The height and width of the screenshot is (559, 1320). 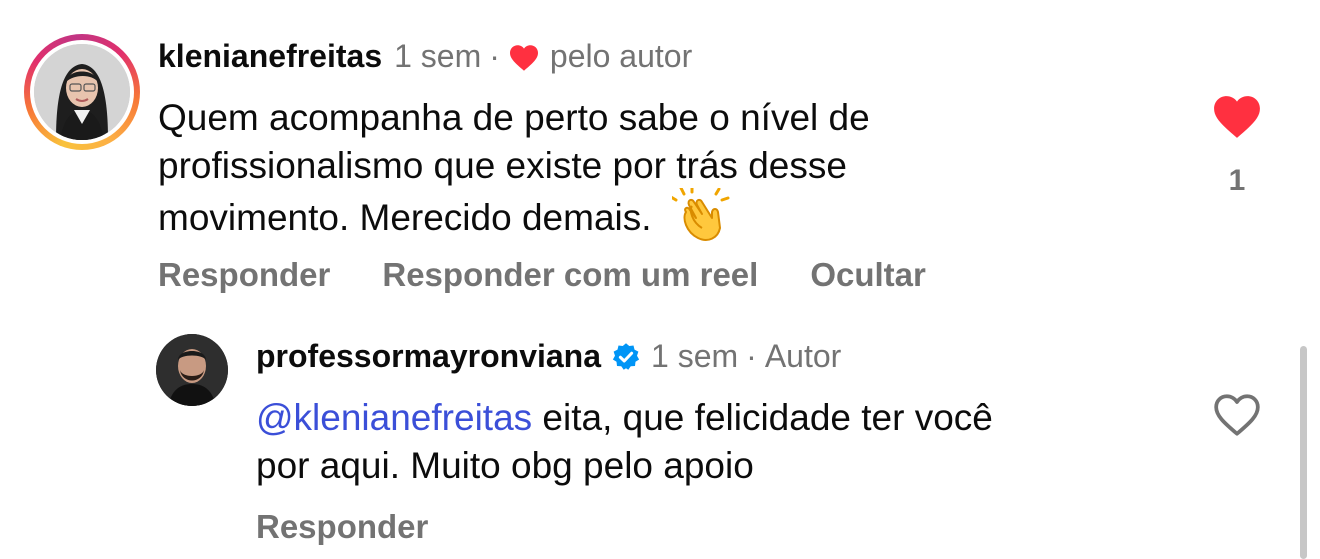 I want to click on reply-with-reel-button: Responder com um reel, so click(x=570, y=275).